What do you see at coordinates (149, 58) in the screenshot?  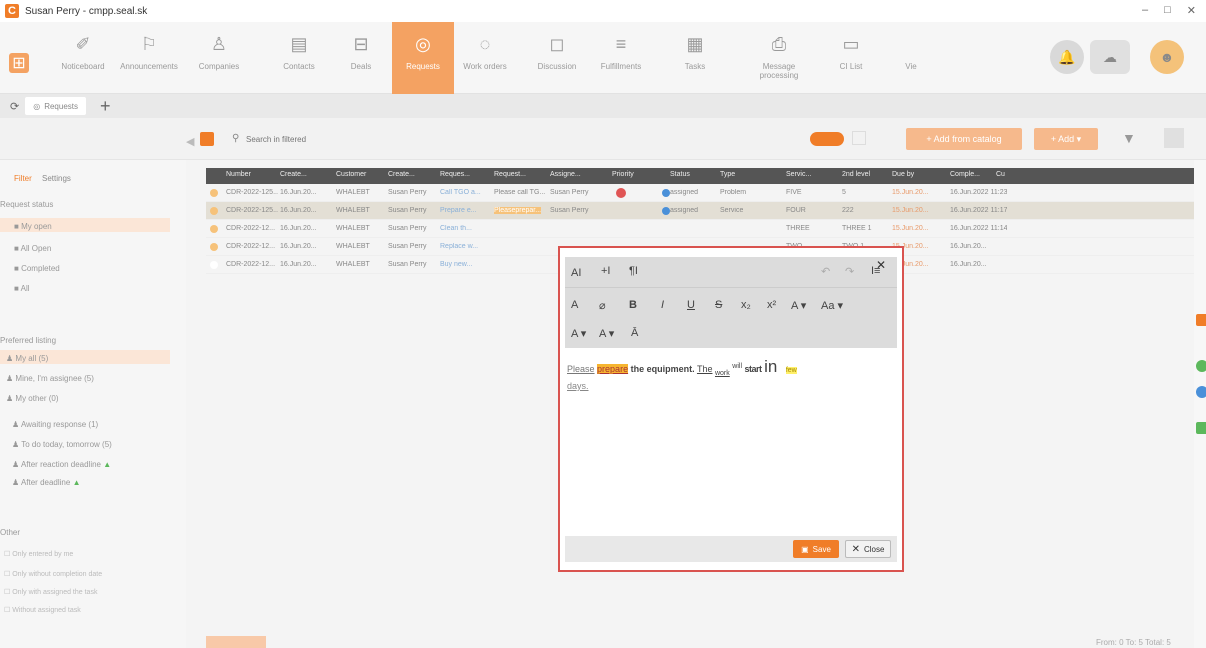 I see `toolbar-announce-button: ⚐ Announcements` at bounding box center [149, 58].